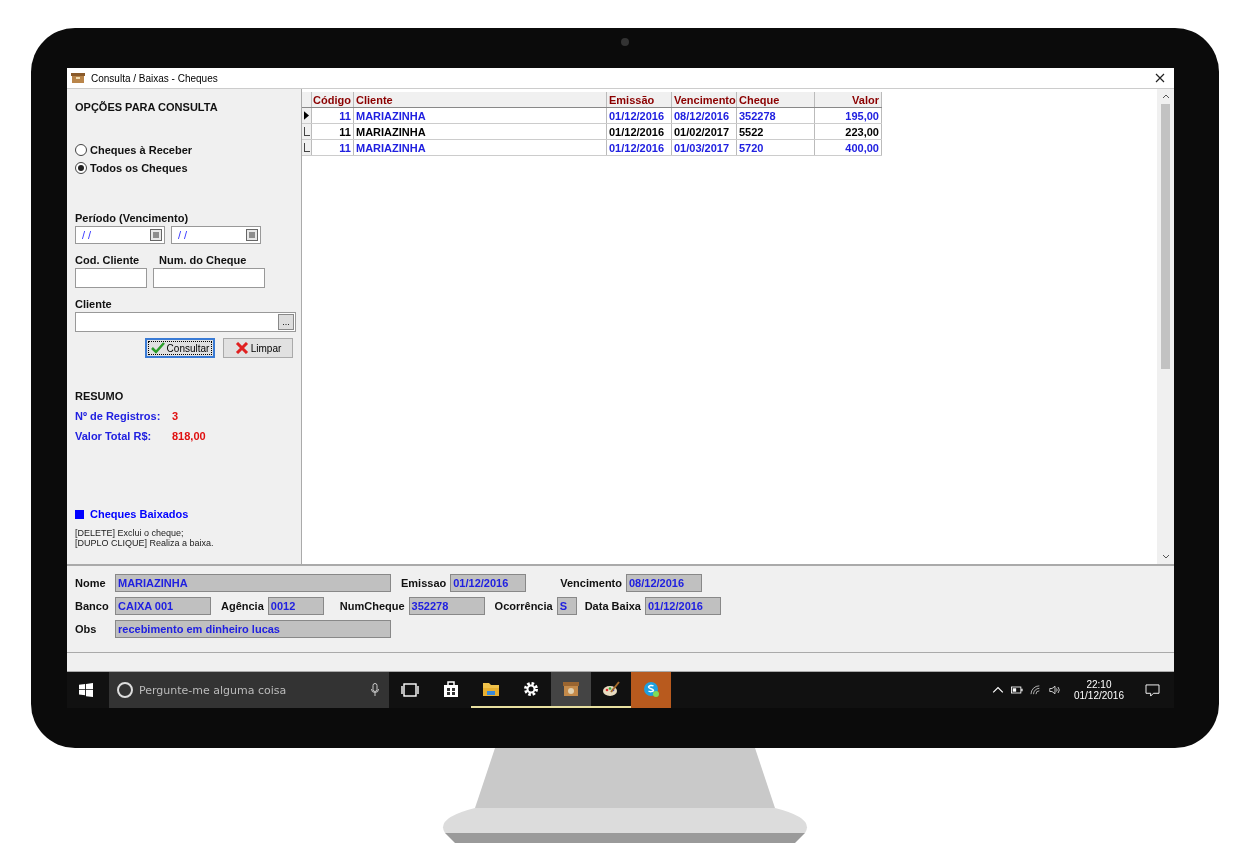 The width and height of the screenshot is (1250, 850). I want to click on field-label: NumCheque, so click(372, 606).